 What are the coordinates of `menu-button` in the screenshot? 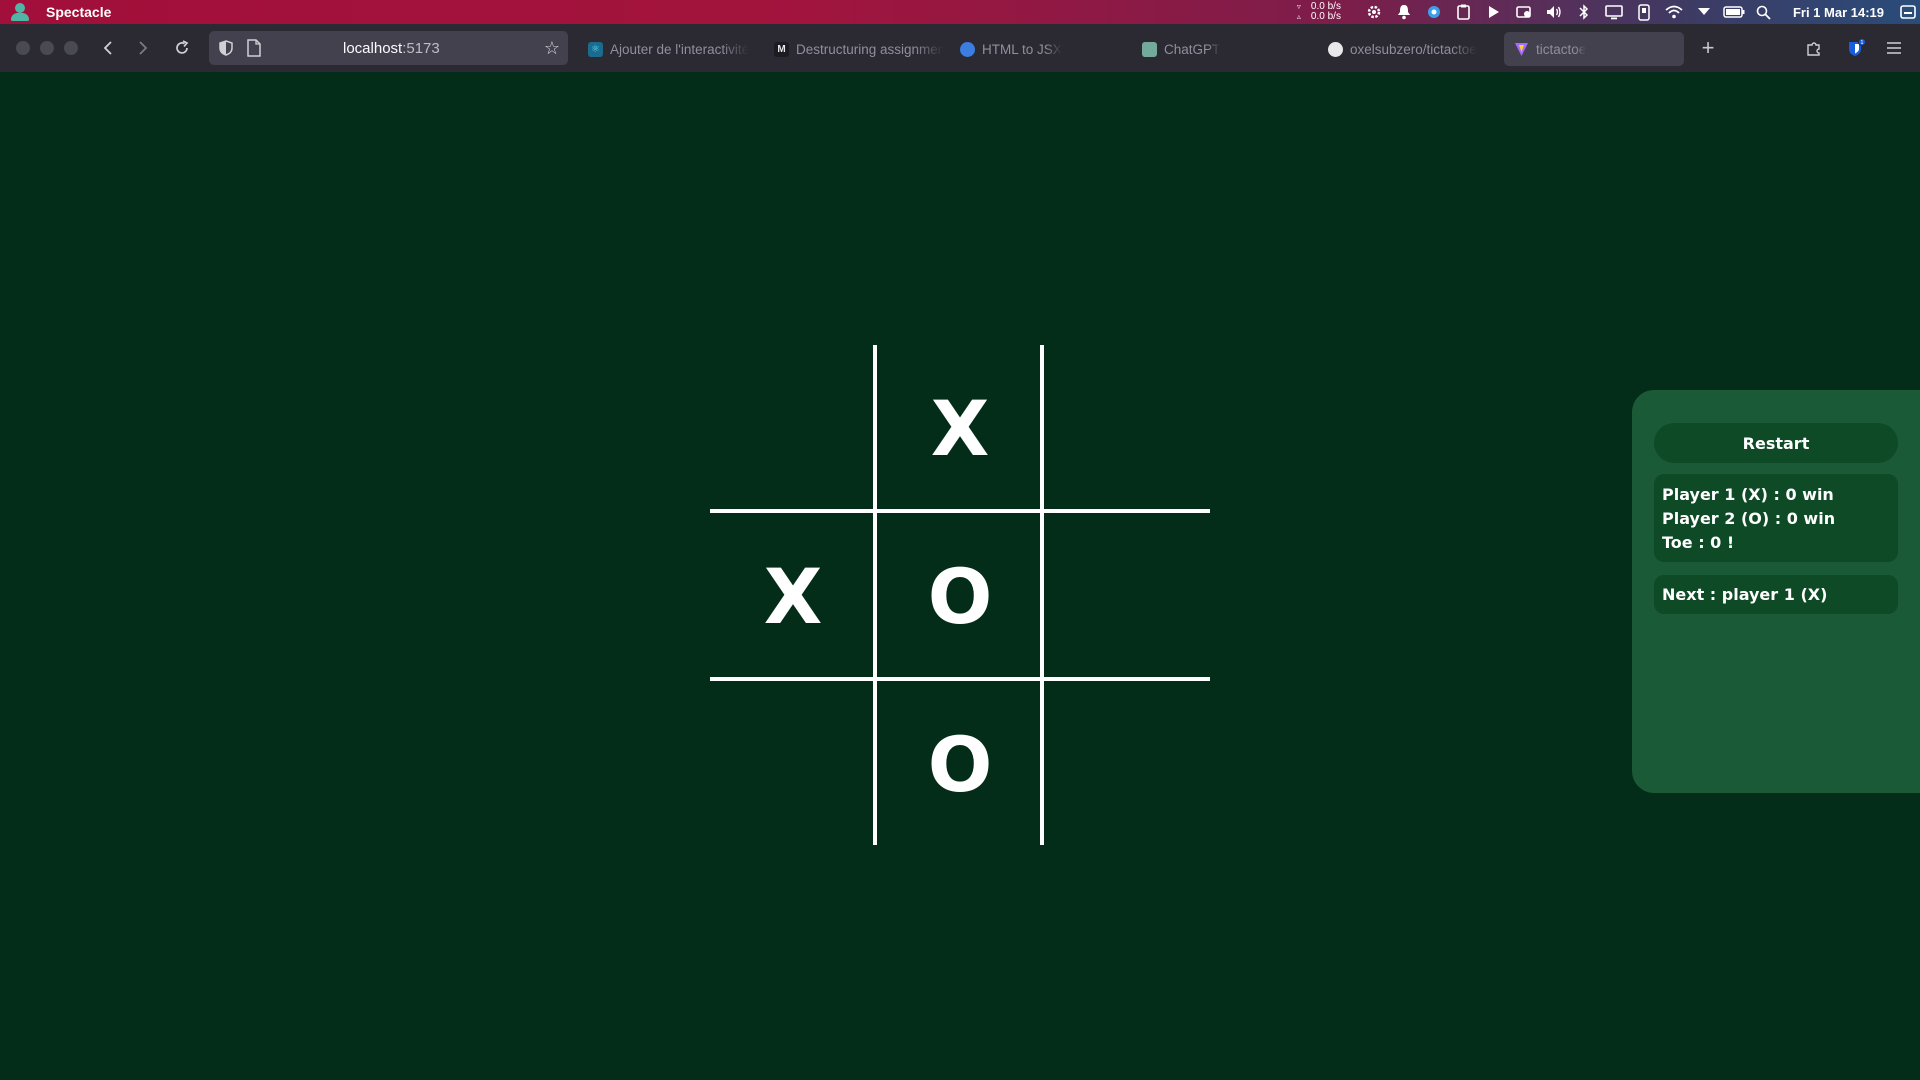 It's located at (1894, 48).